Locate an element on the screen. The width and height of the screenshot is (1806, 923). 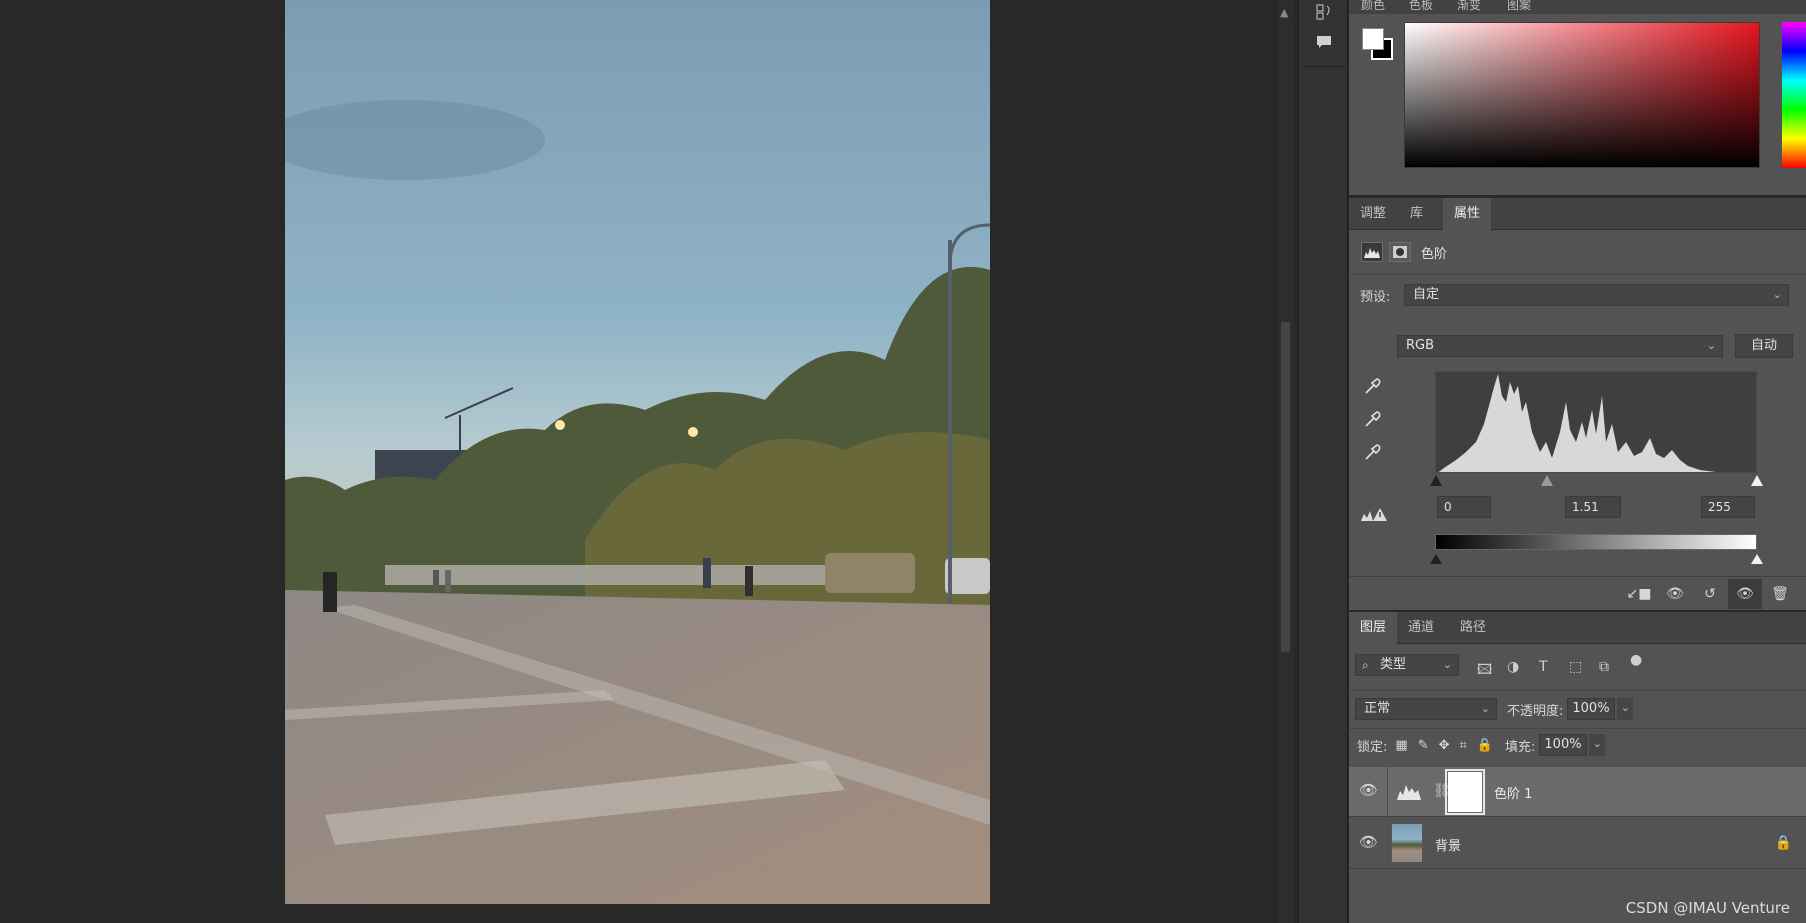
smart-object-filter-icon: ⧉ is located at coordinates (1604, 667).